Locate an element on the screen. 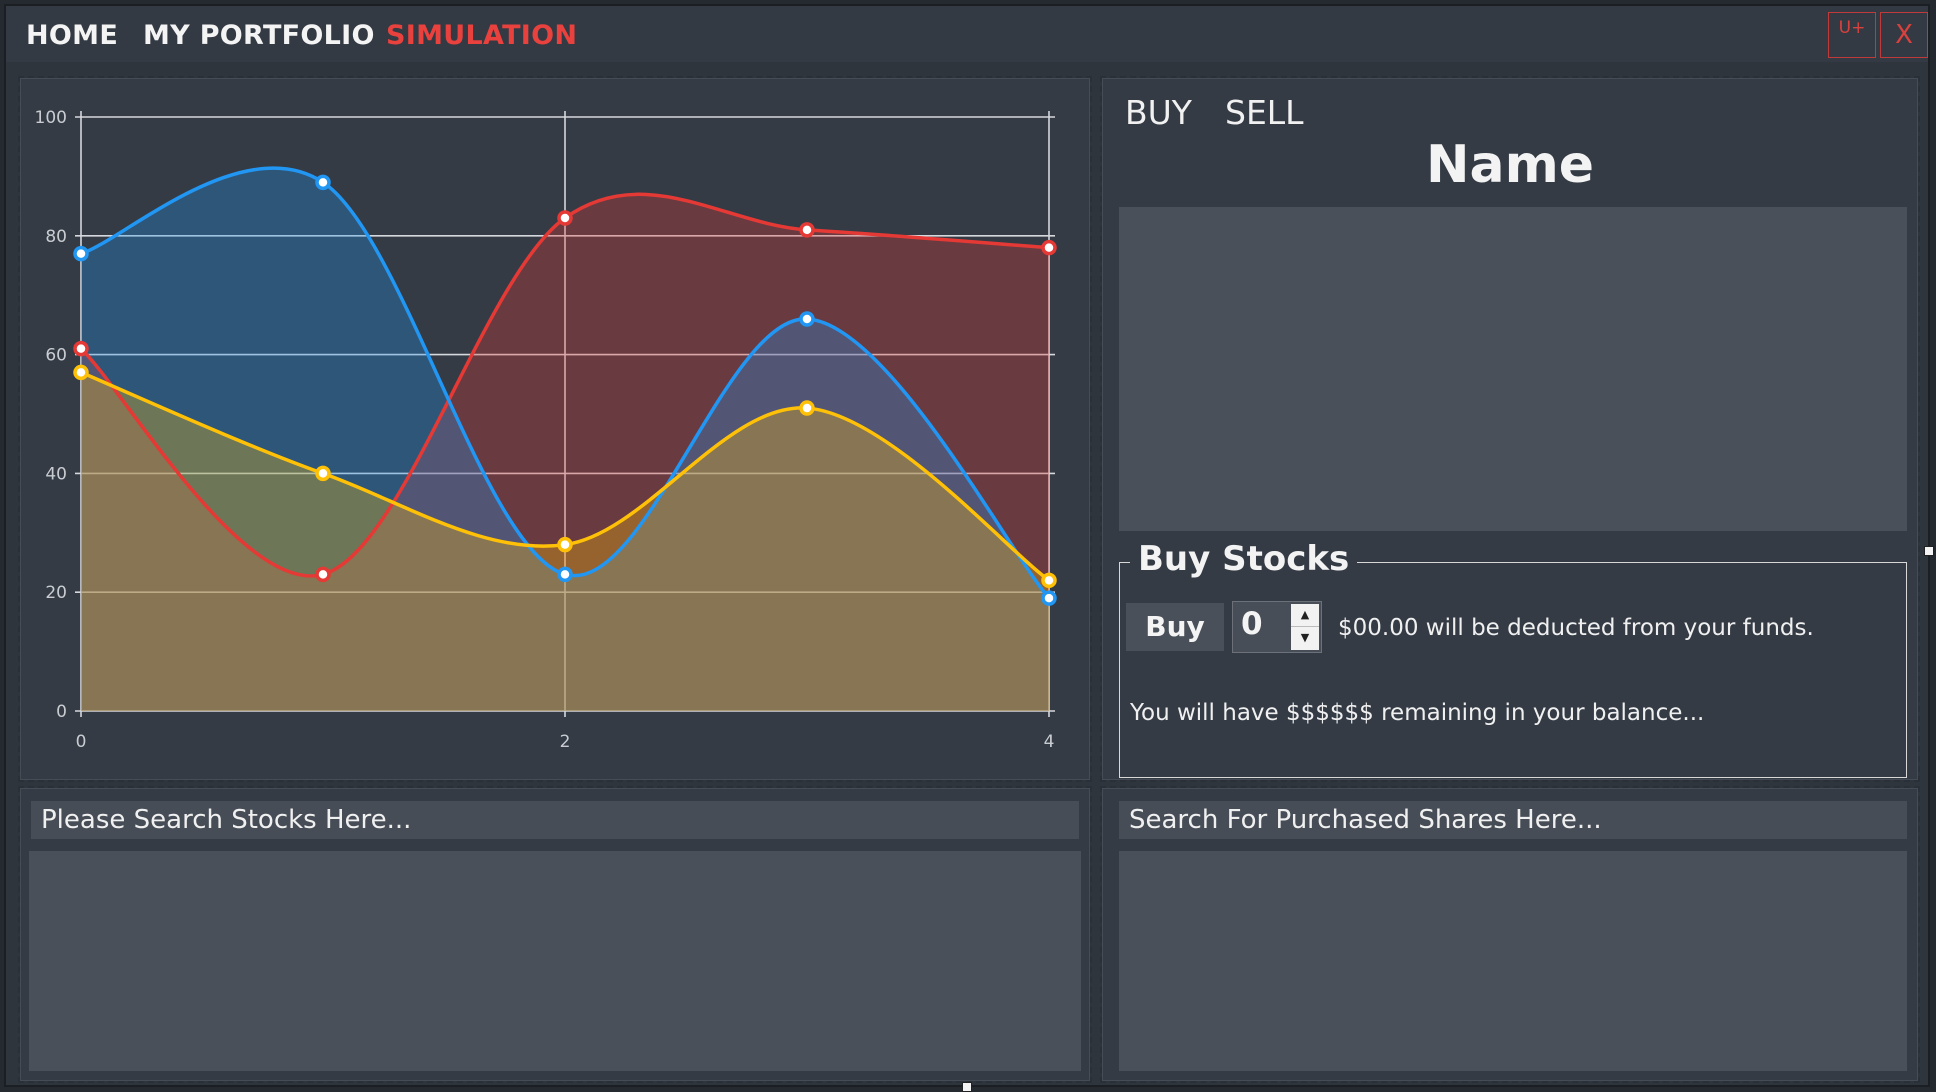 This screenshot has width=1936, height=1092. buy-stocks-heading: Buy Stocks is located at coordinates (1244, 559).